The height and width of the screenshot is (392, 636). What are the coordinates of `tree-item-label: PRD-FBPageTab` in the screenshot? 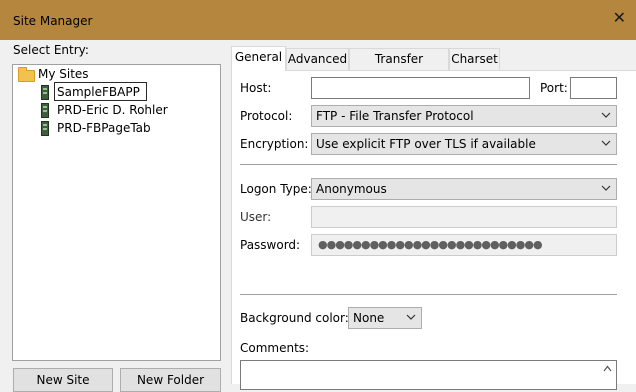 It's located at (104, 128).